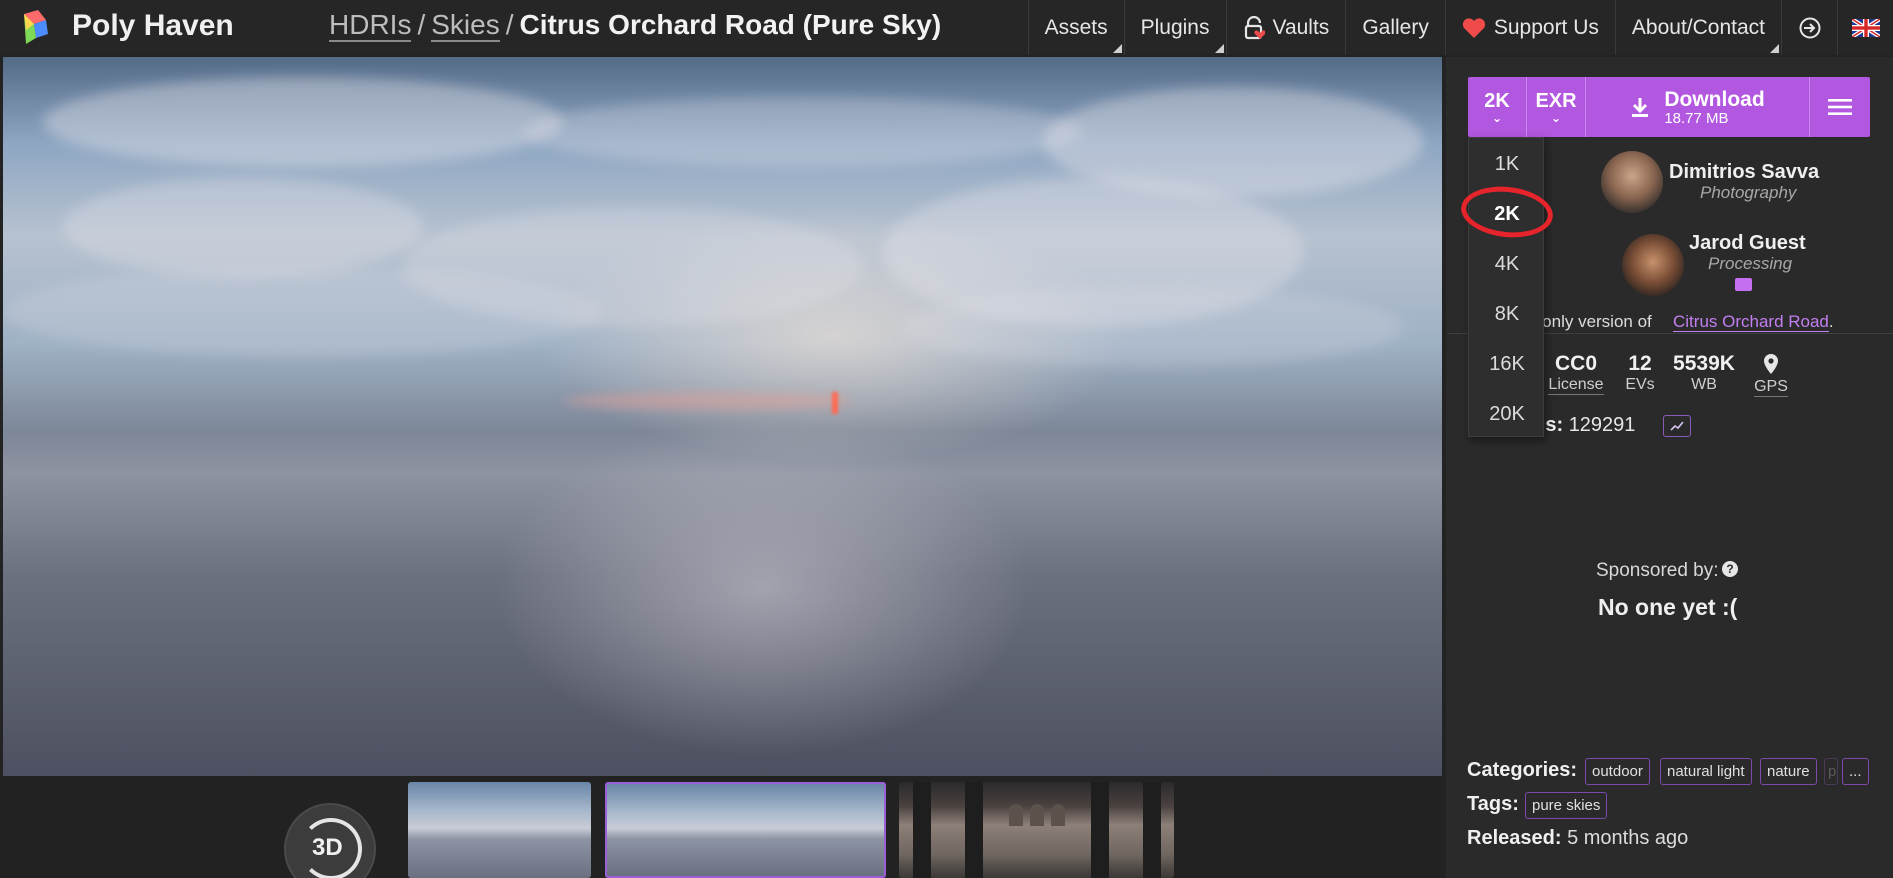  I want to click on hamburger-menu-icon, so click(1840, 107).